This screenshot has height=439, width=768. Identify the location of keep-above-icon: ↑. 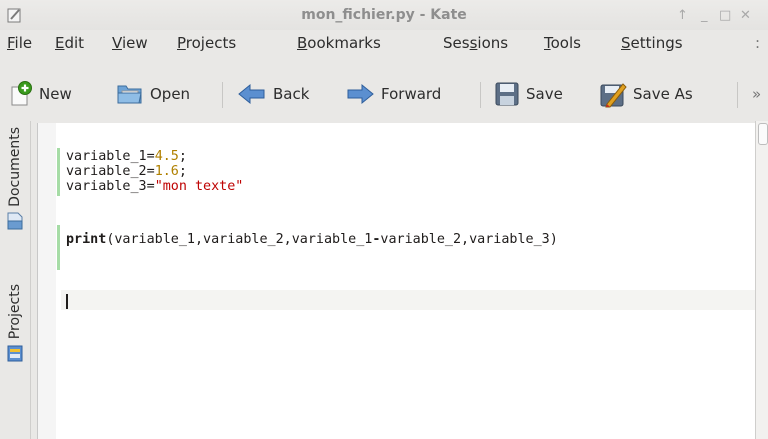
(682, 15).